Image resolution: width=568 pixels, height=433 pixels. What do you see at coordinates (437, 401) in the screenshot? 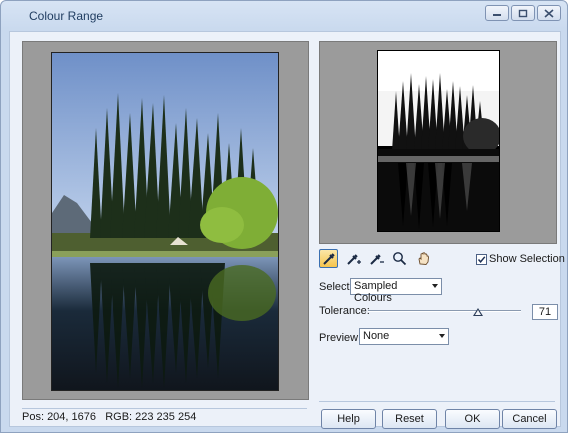
I see `button-divider` at bounding box center [437, 401].